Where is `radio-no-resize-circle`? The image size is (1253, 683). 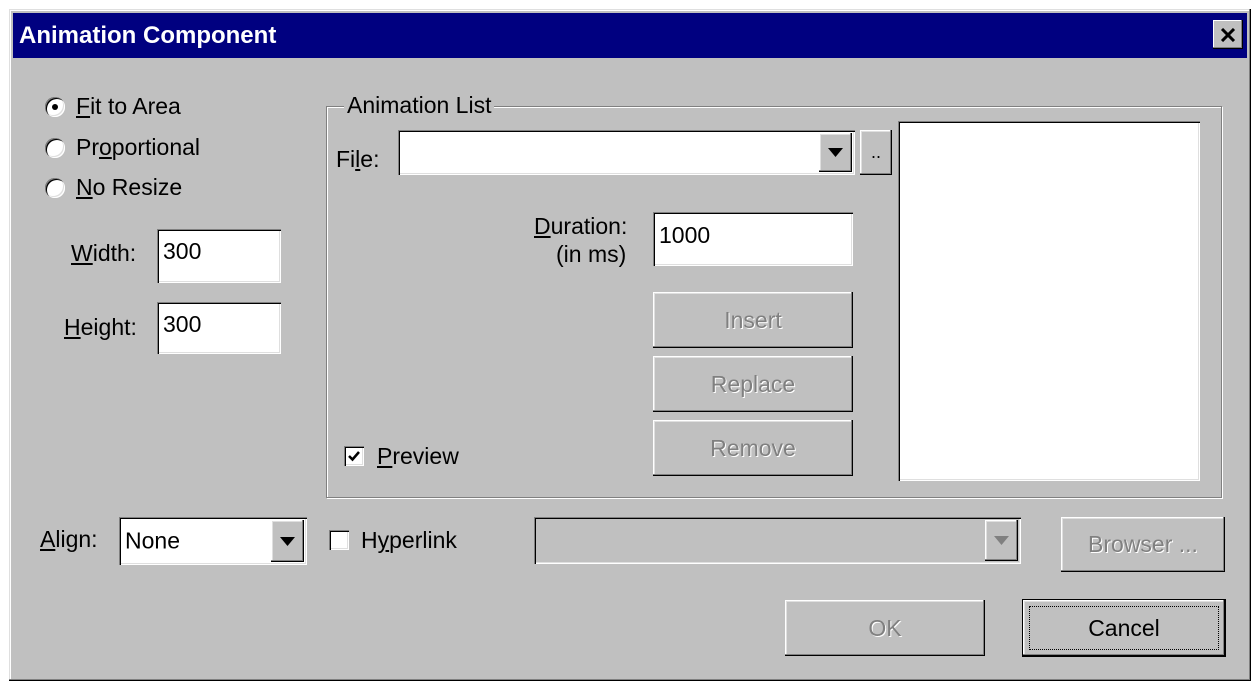 radio-no-resize-circle is located at coordinates (55, 188).